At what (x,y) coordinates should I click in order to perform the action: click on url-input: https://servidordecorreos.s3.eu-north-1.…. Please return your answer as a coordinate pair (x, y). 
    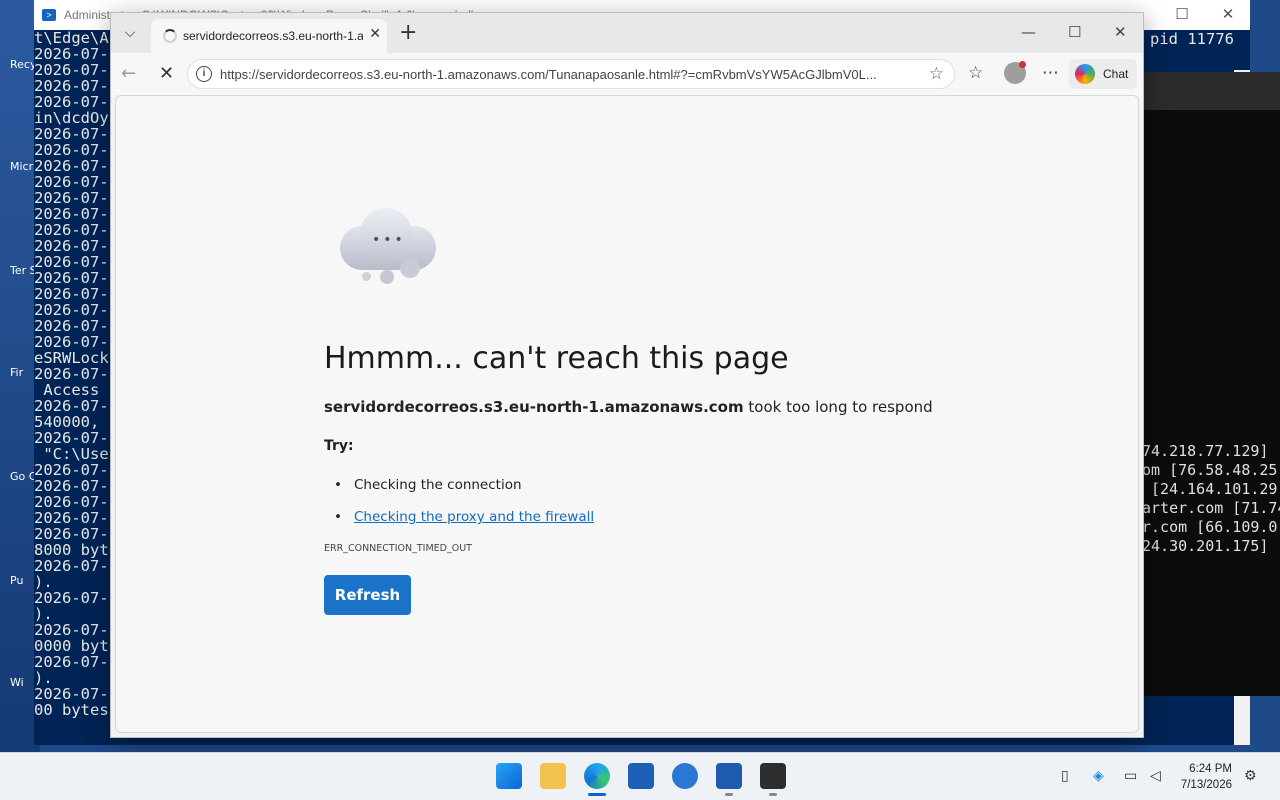
    Looking at the image, I should click on (570, 74).